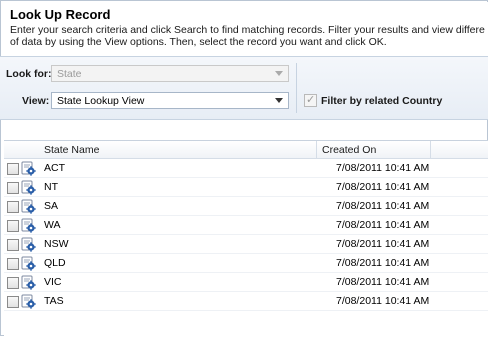  What do you see at coordinates (101, 101) in the screenshot?
I see `view-value: State Lookup View` at bounding box center [101, 101].